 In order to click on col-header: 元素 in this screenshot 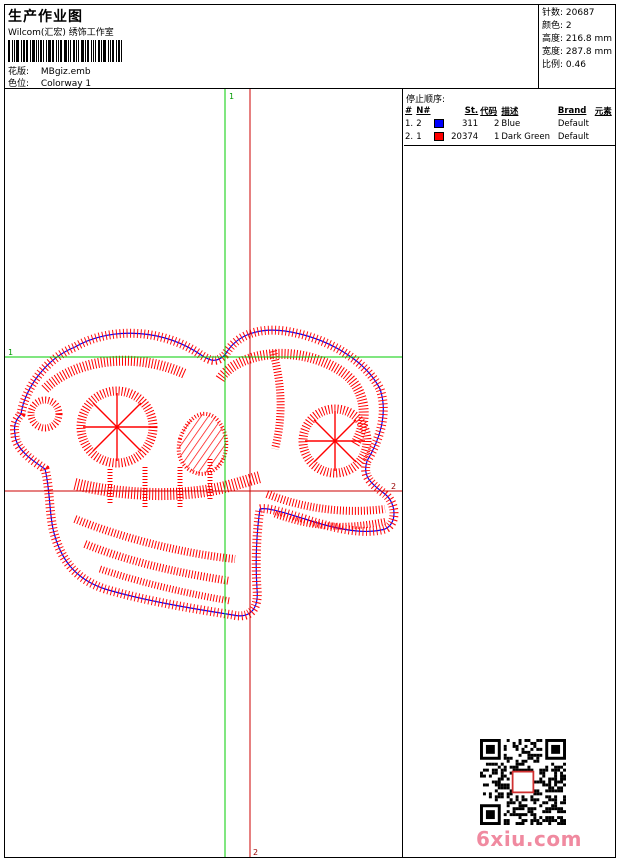, I will do `click(603, 112)`.